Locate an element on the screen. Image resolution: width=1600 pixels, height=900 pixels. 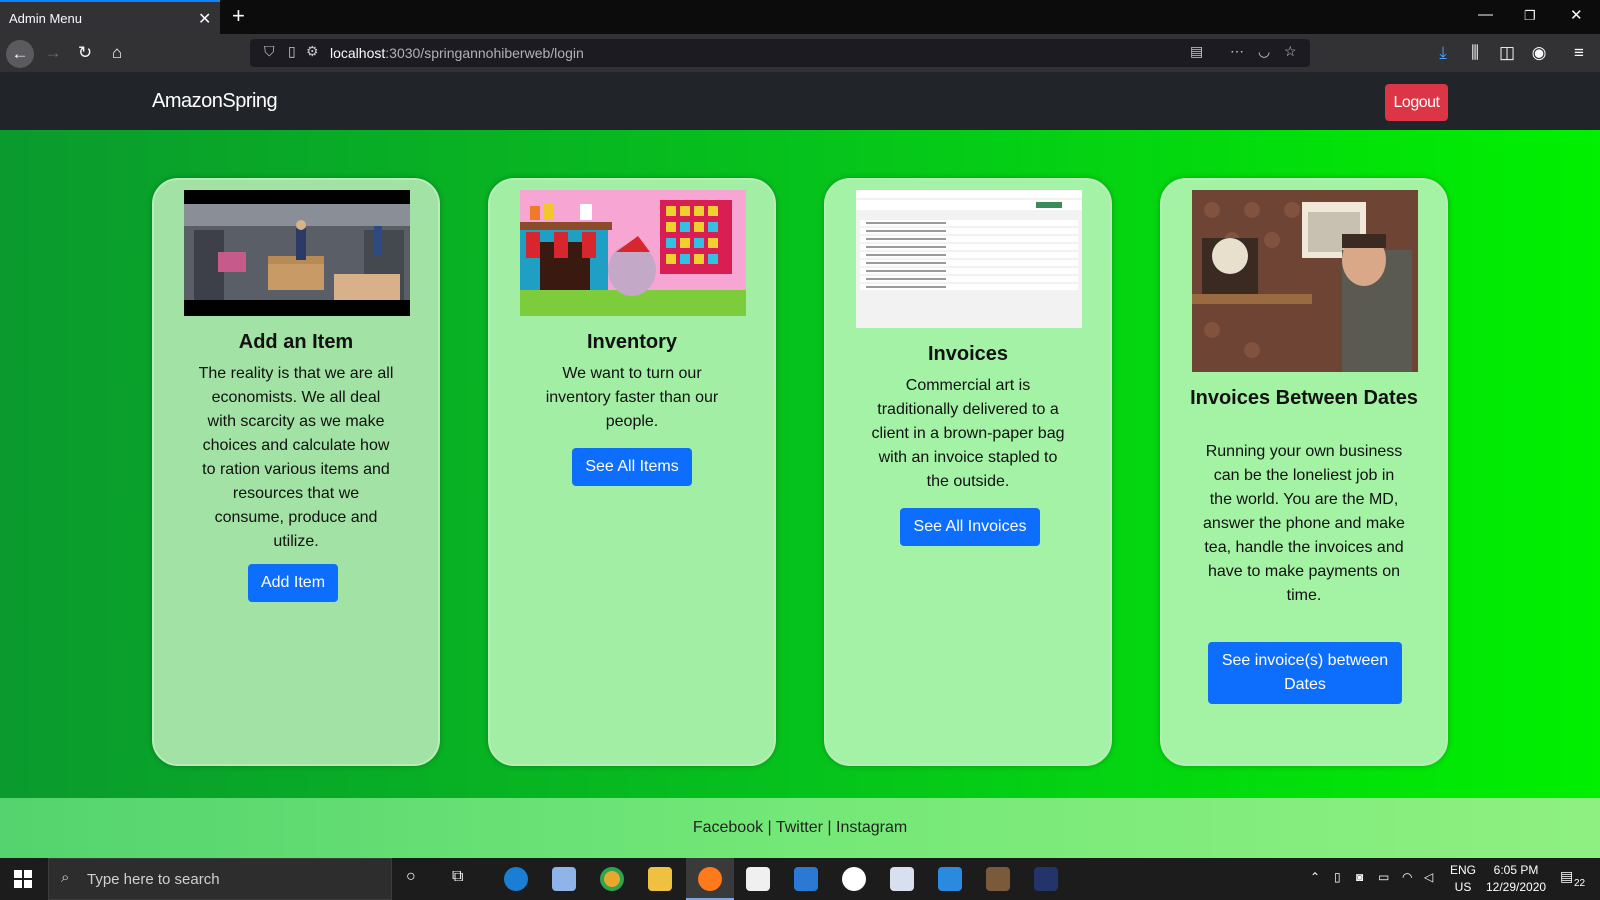
store-icon is located at coordinates (758, 879).